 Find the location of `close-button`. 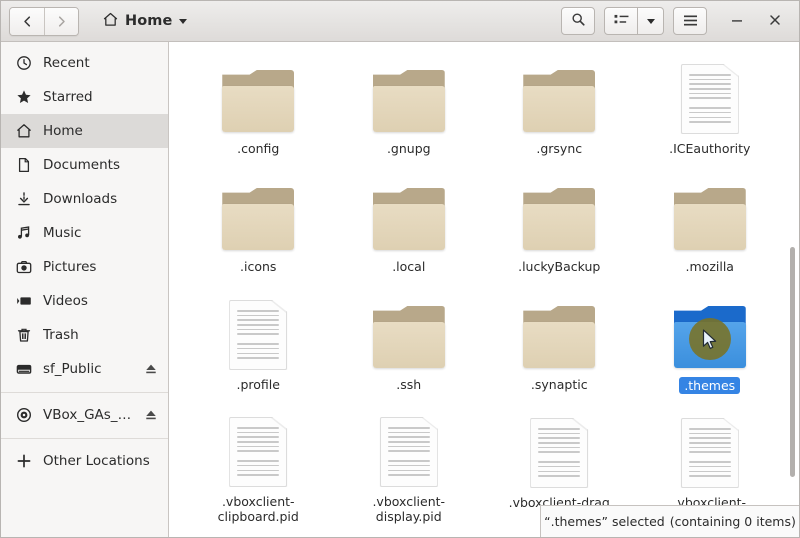

close-button is located at coordinates (775, 21).